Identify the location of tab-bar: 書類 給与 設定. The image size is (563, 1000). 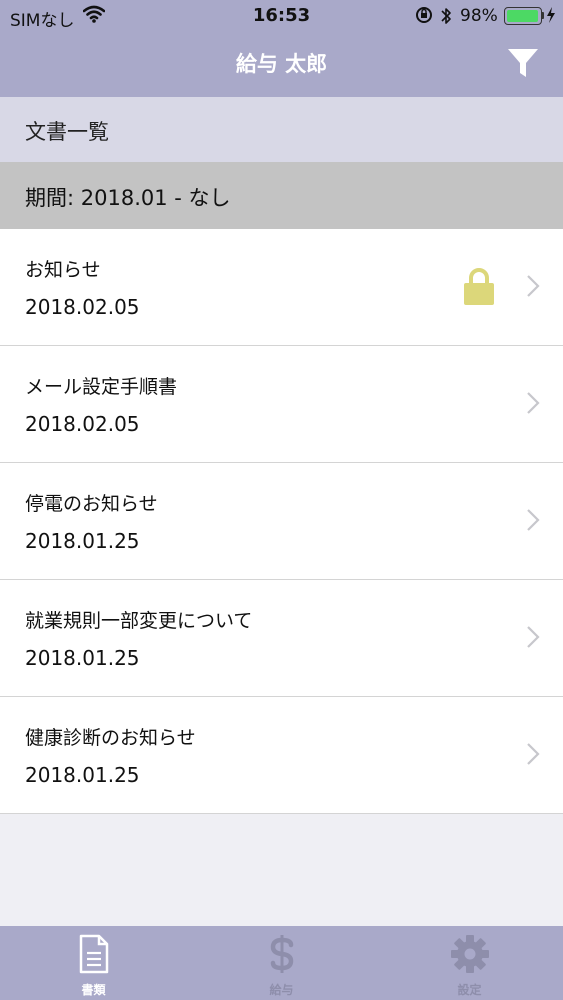
(281, 963).